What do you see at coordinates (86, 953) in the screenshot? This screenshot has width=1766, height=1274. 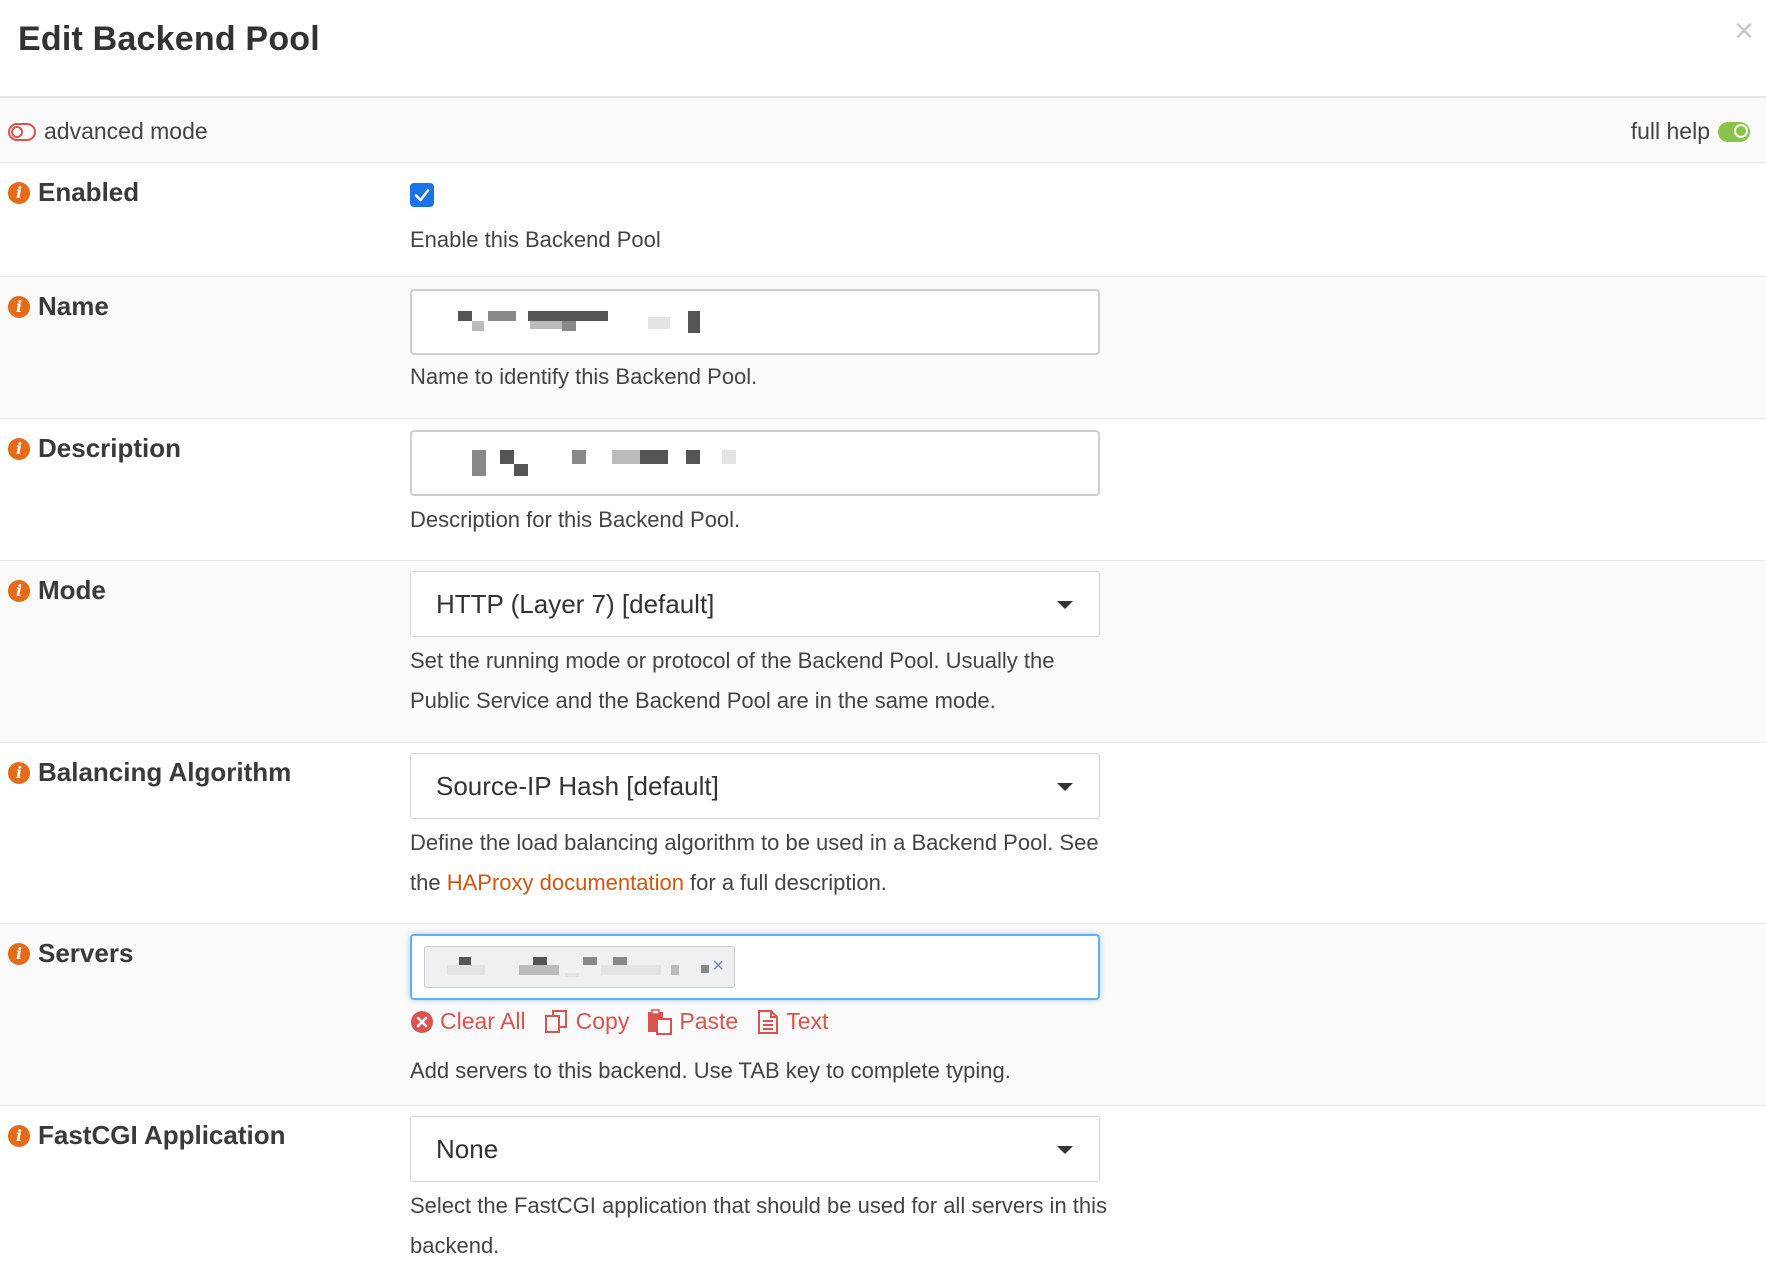 I see `servers-label-text: Servers` at bounding box center [86, 953].